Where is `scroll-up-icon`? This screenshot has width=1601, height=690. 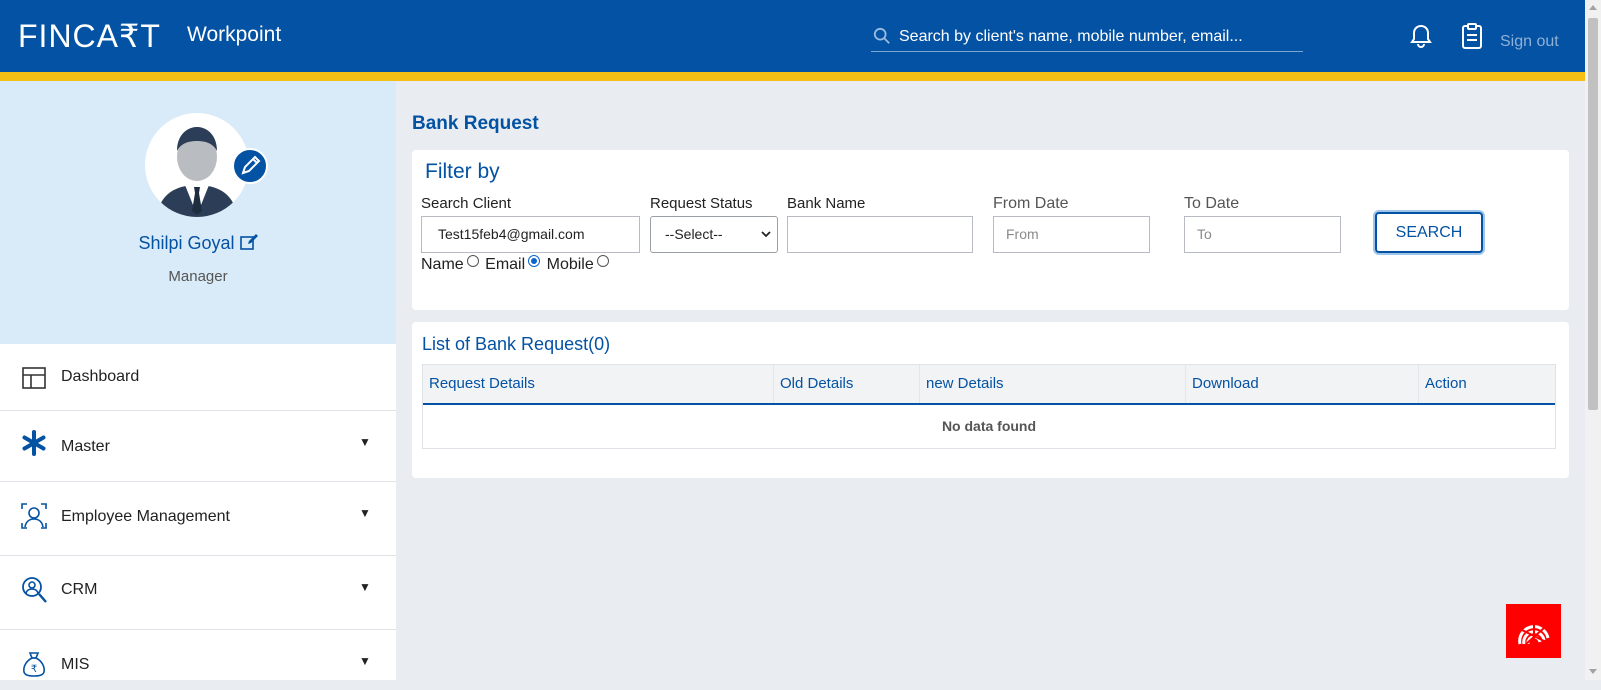 scroll-up-icon is located at coordinates (1593, 7).